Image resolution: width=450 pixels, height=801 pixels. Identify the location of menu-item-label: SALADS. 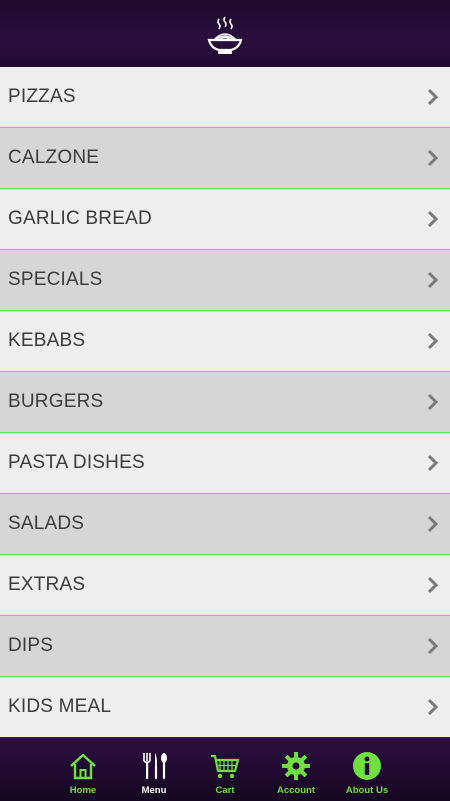
(46, 523).